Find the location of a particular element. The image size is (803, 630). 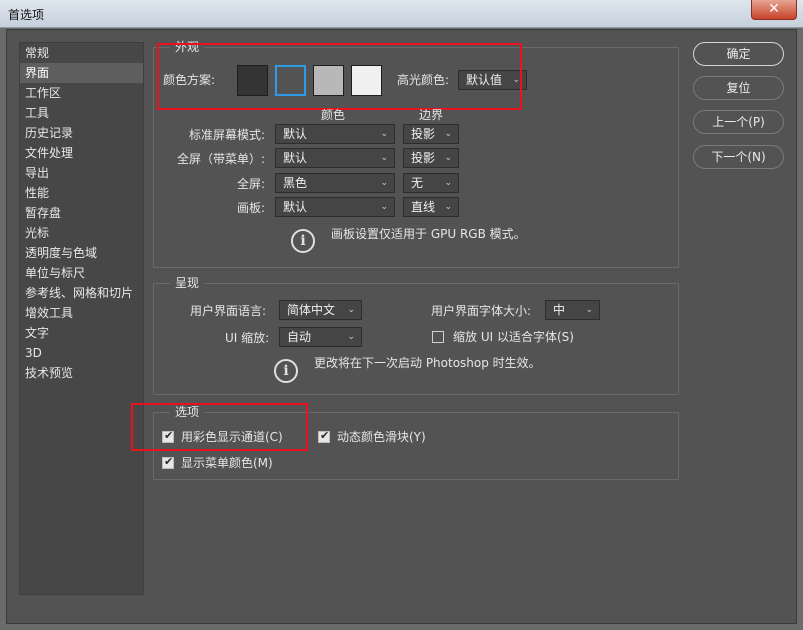

sidebar-item: 导出 is located at coordinates (81, 173).